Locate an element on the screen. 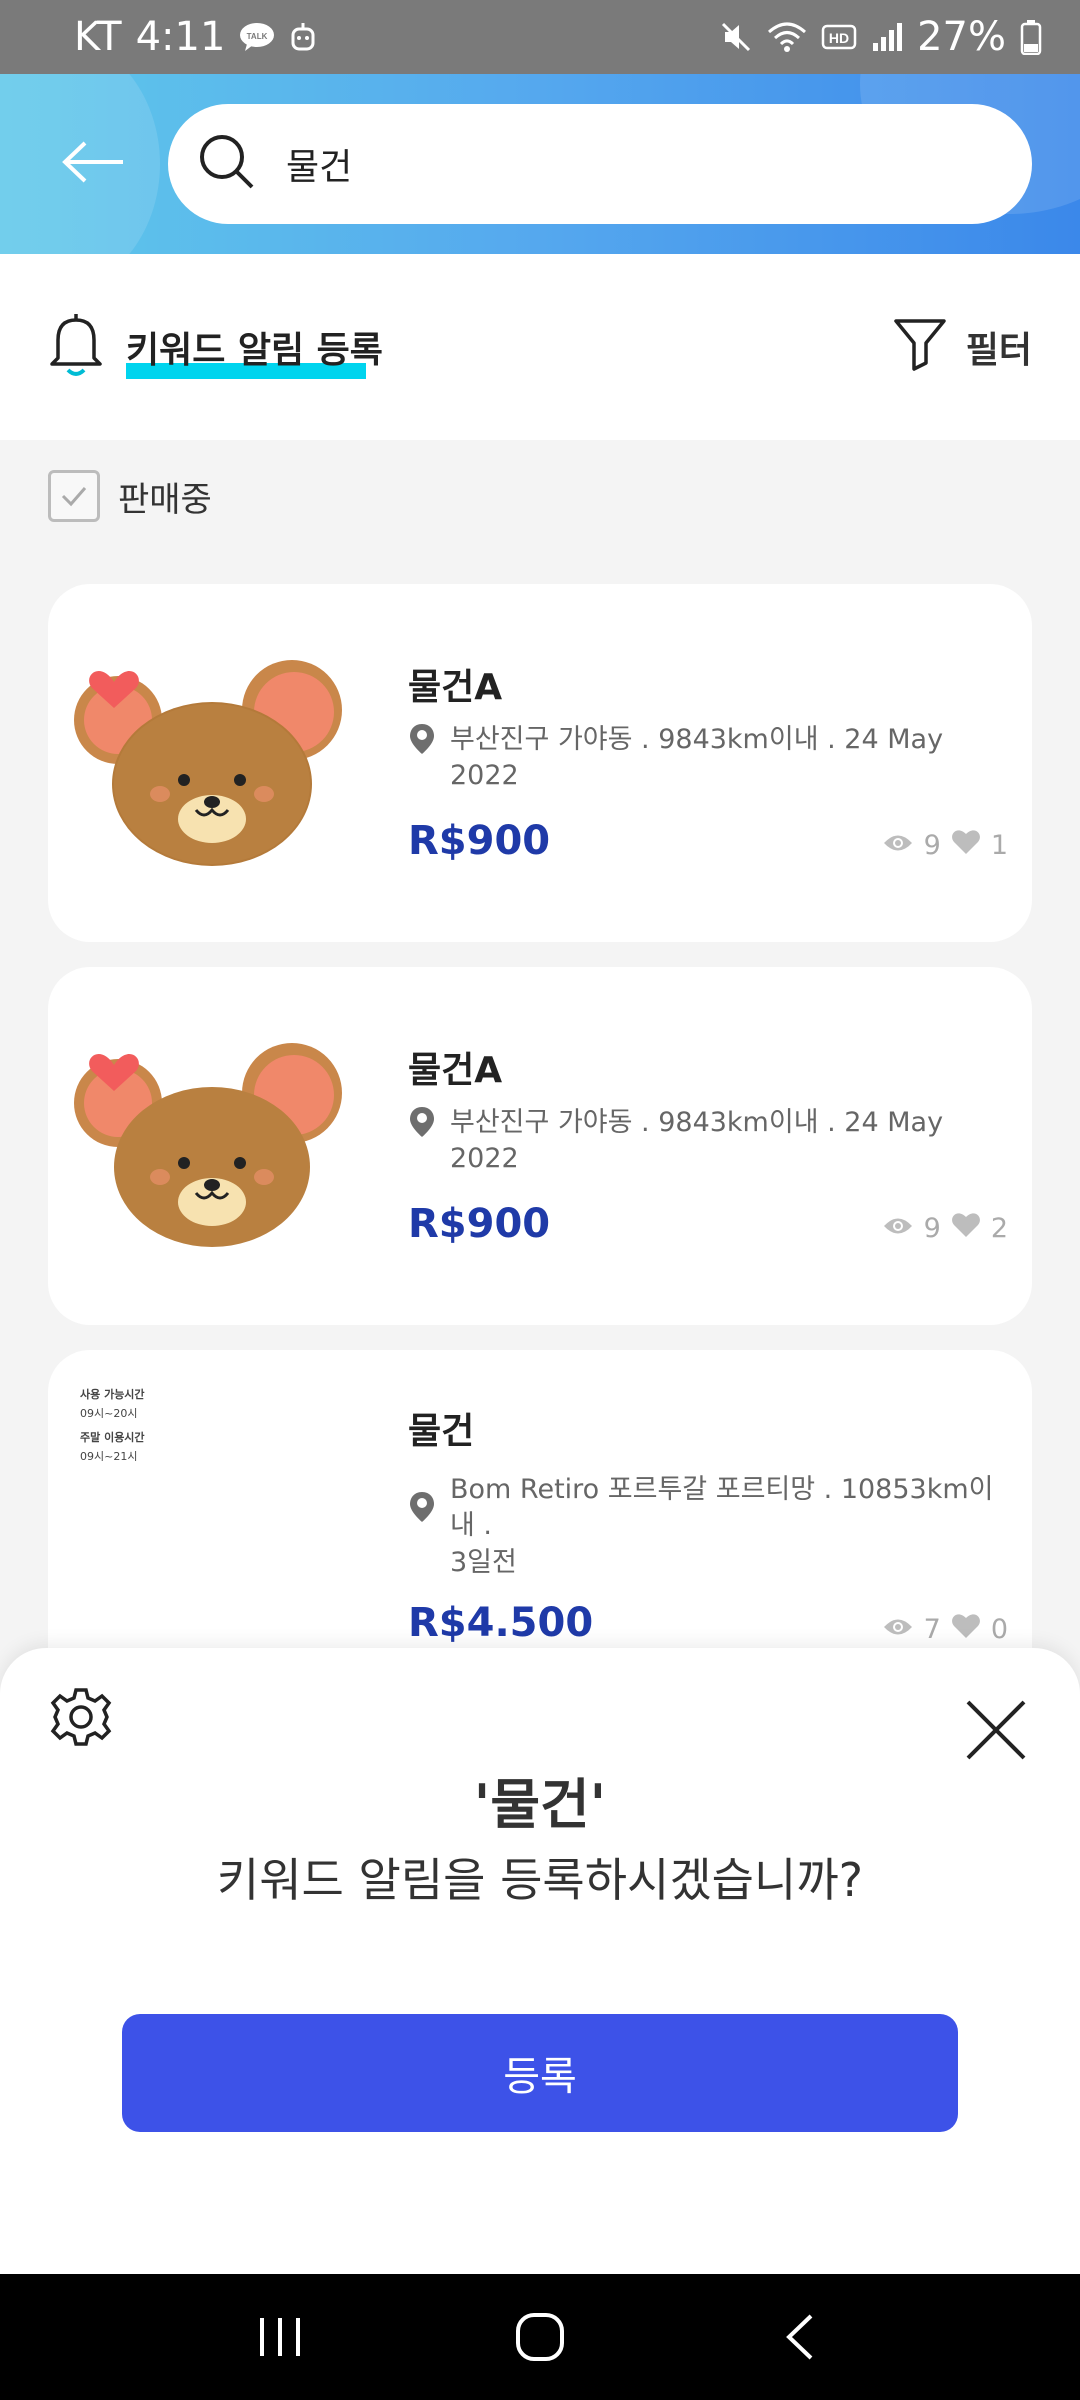 The height and width of the screenshot is (2400, 1080). on-sale-label: 판매중 is located at coordinates (165, 499).